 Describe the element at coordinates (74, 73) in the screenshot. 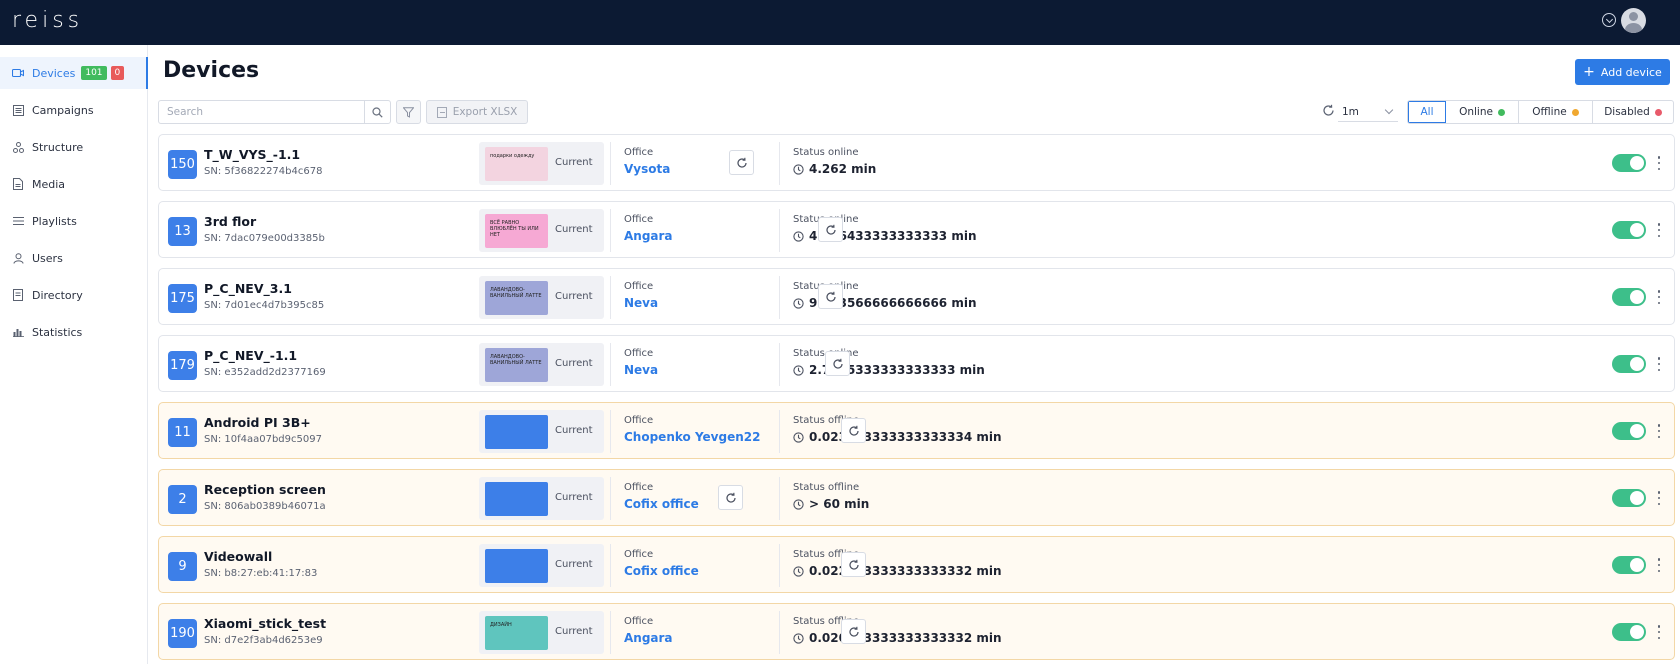

I see `sidebar-item-devices: Devices 101 0` at that location.